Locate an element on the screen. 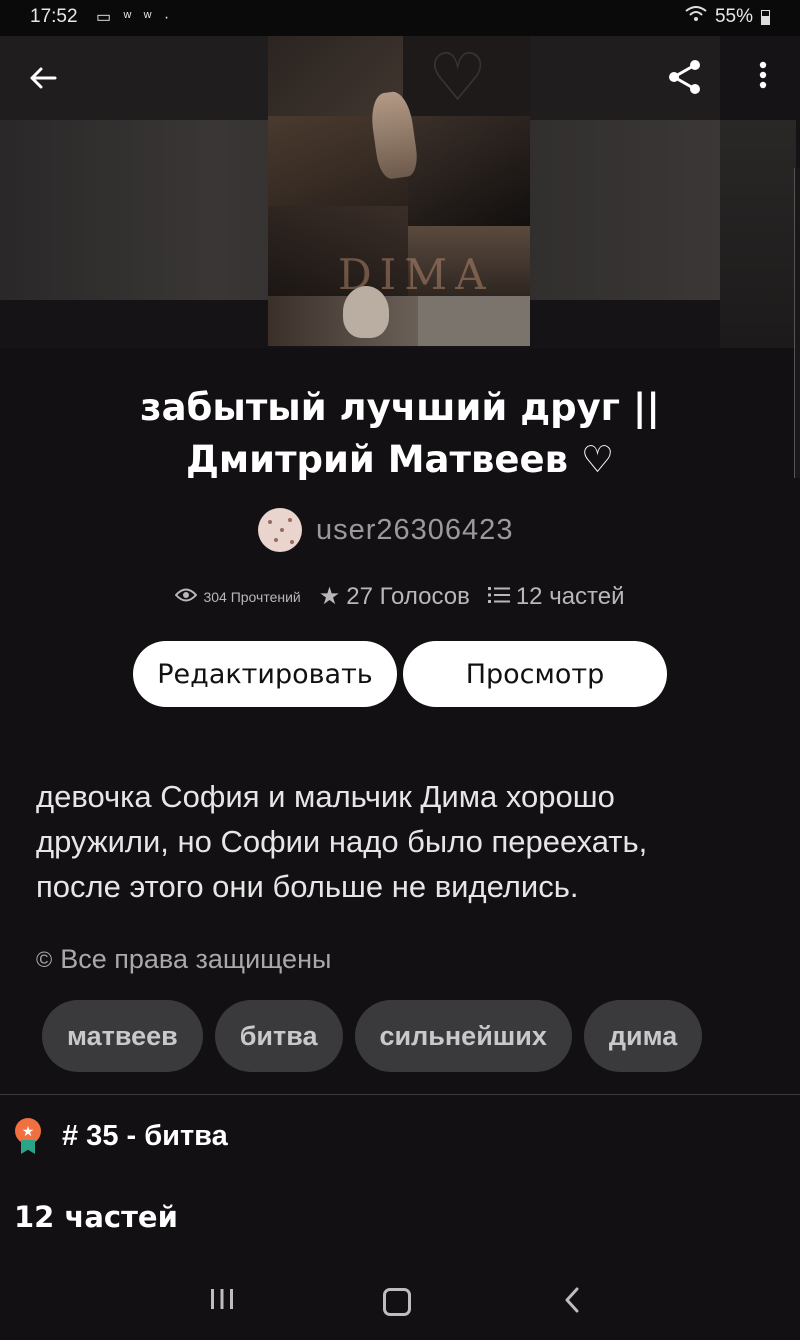 The image size is (800, 1340). medal-icon: ★ is located at coordinates (29, 1136).